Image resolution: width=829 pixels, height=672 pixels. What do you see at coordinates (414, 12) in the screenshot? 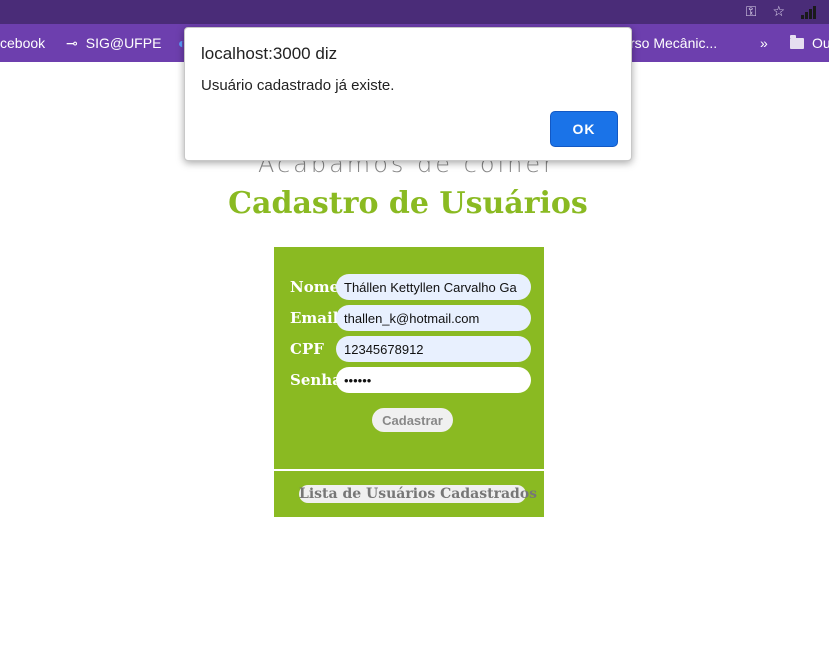
I see `browser-top-bar: ⚿ ☆` at bounding box center [414, 12].